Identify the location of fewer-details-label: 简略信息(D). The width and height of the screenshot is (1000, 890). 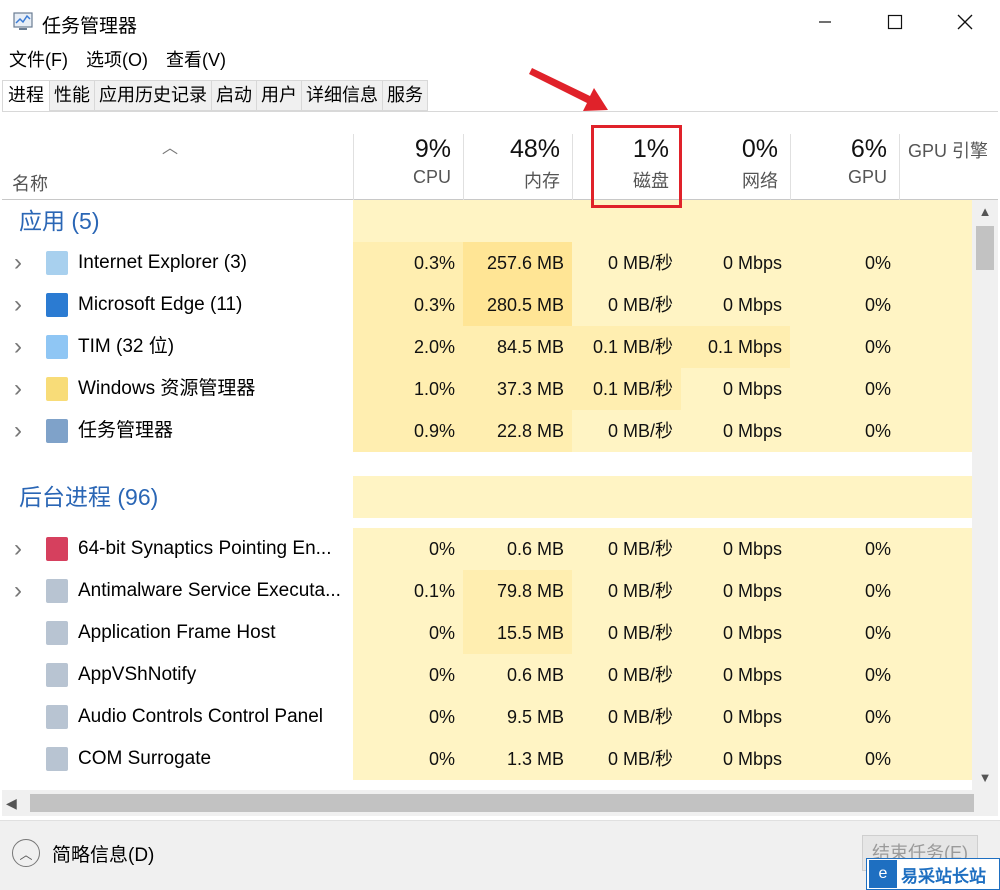
(103, 855).